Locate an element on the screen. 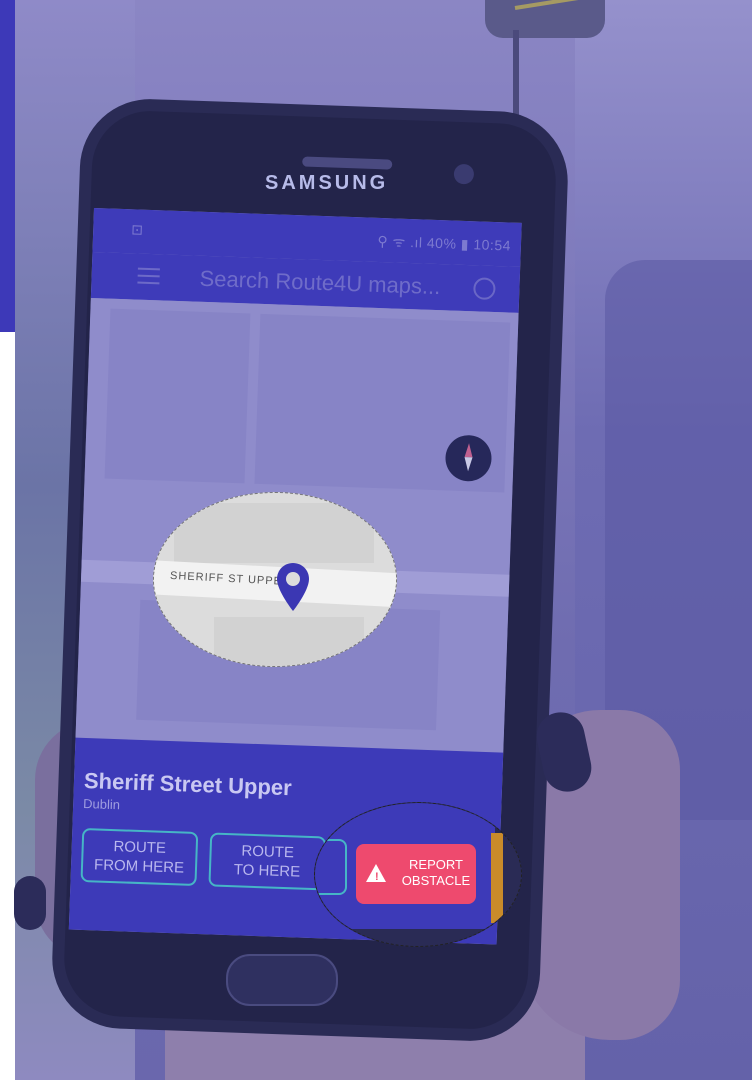 The width and height of the screenshot is (752, 1080). search-icon is located at coordinates (484, 289).